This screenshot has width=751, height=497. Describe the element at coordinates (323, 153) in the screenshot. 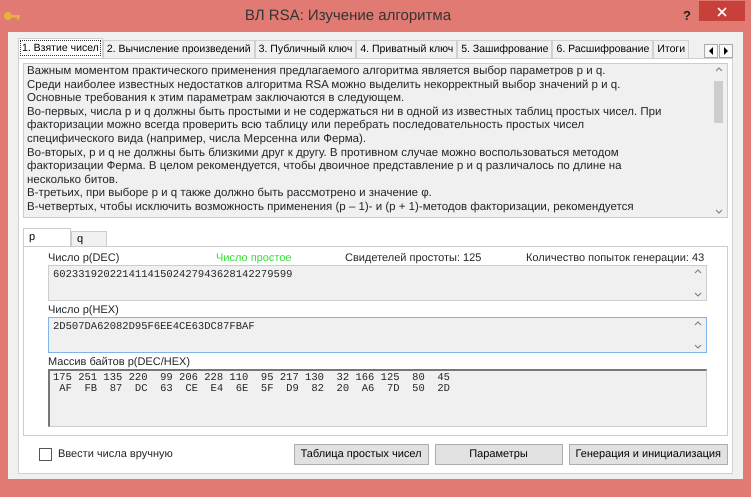

I see `description-line: Во-вторых, p и q не должны быть близкими друг к другу. В противном случае можно воспользоваться методом` at that location.